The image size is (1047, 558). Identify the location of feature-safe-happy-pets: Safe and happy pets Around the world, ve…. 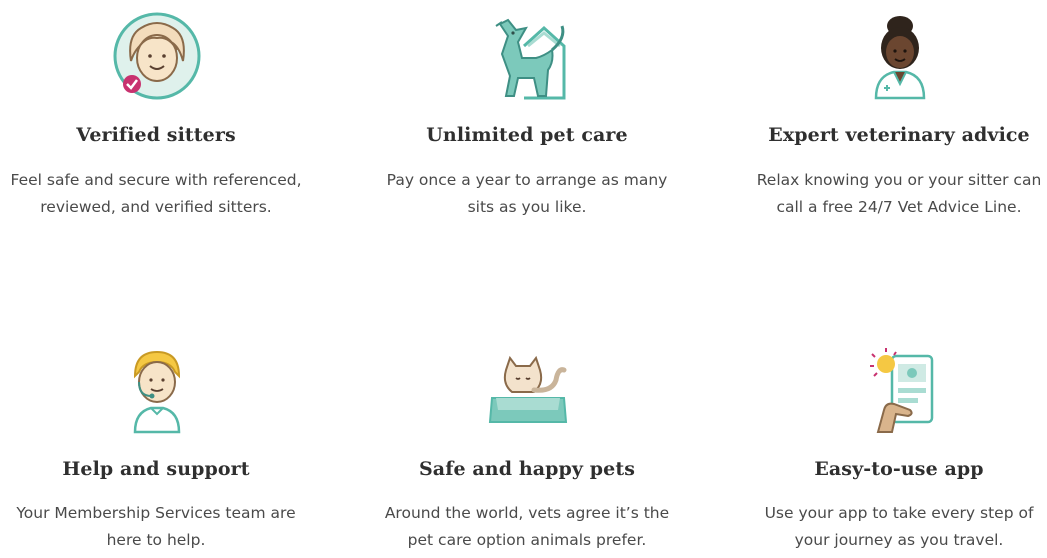
(527, 445).